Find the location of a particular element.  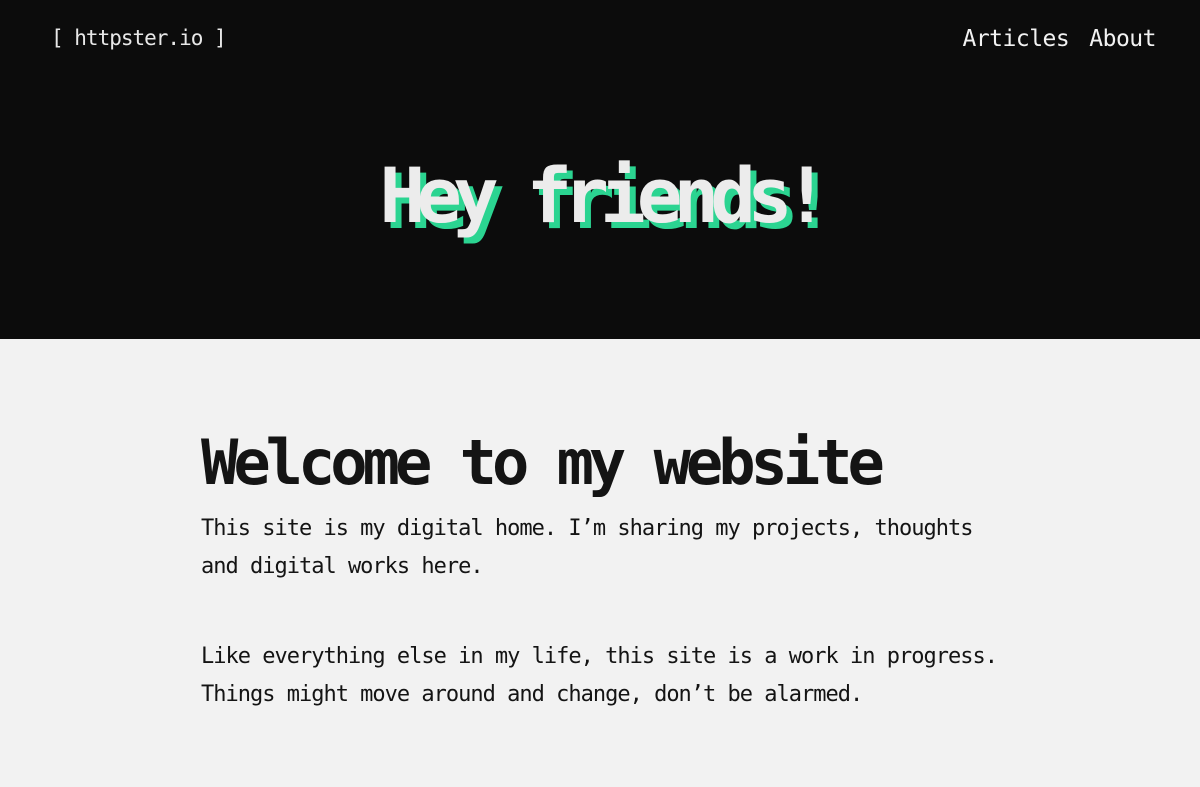

nav-link-about: About is located at coordinates (1122, 39).